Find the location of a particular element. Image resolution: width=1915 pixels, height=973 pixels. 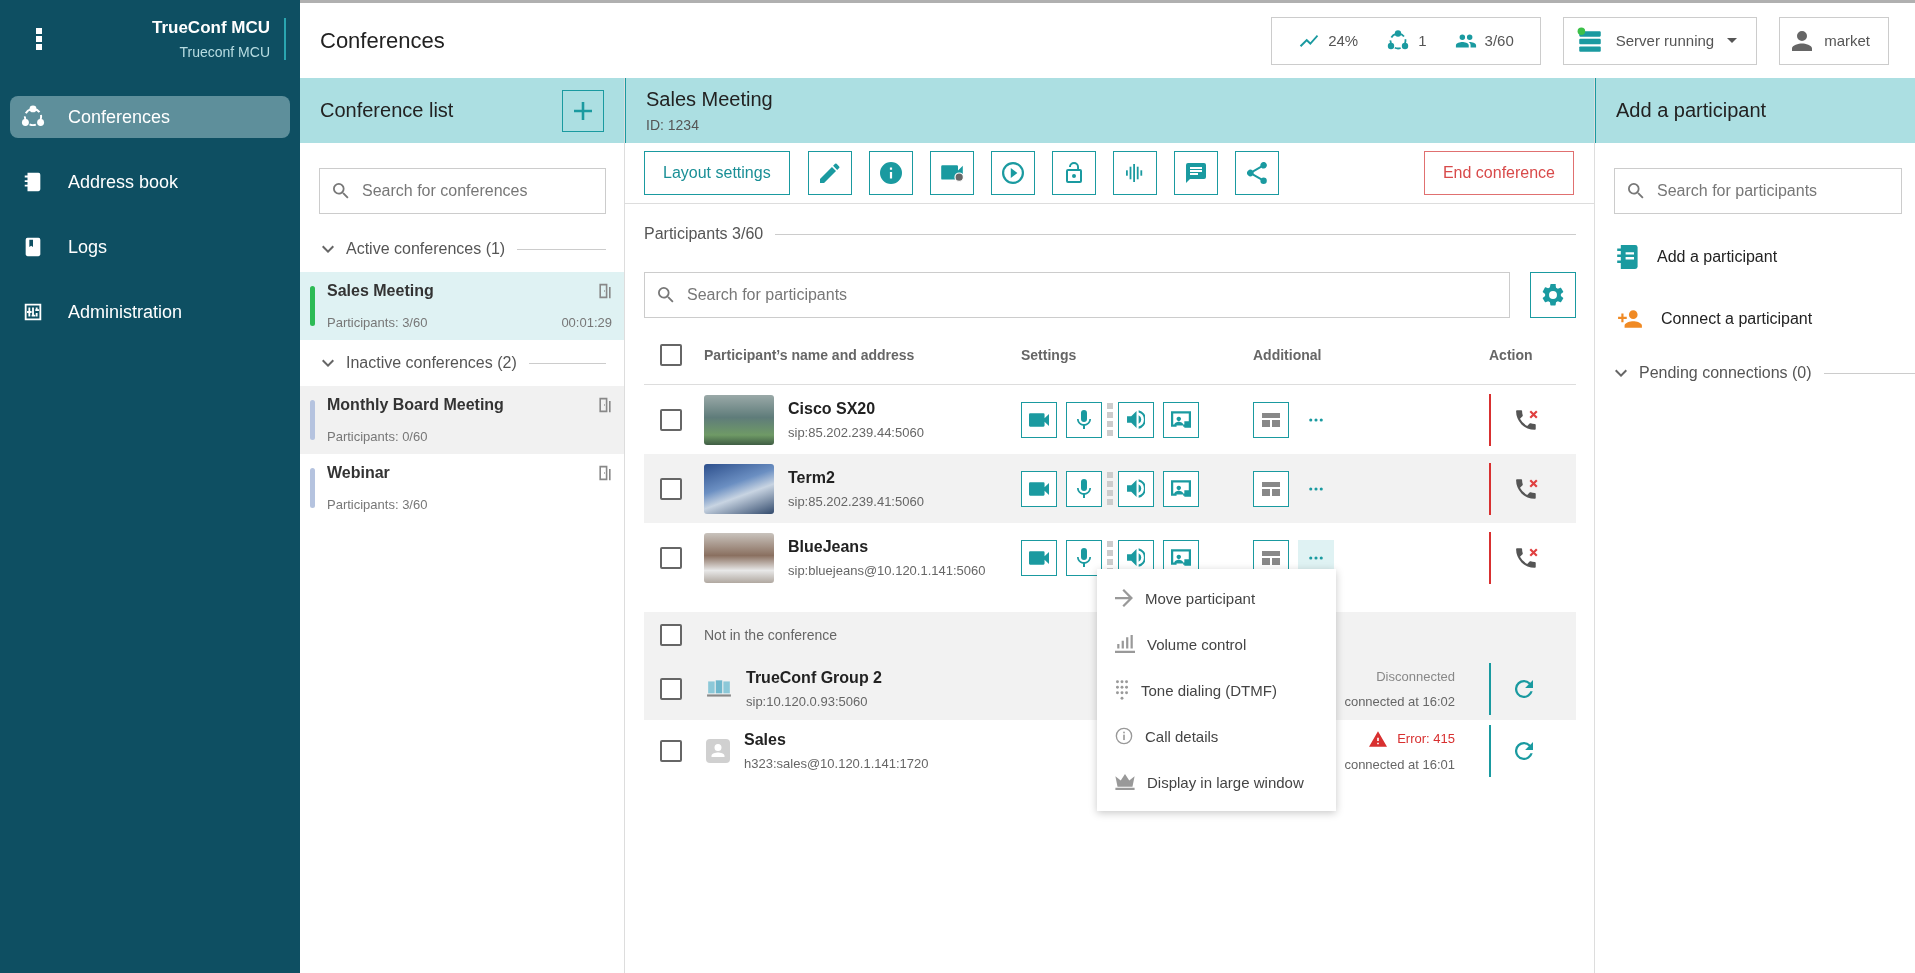

connection-status: Error: 415 is located at coordinates (1412, 738).